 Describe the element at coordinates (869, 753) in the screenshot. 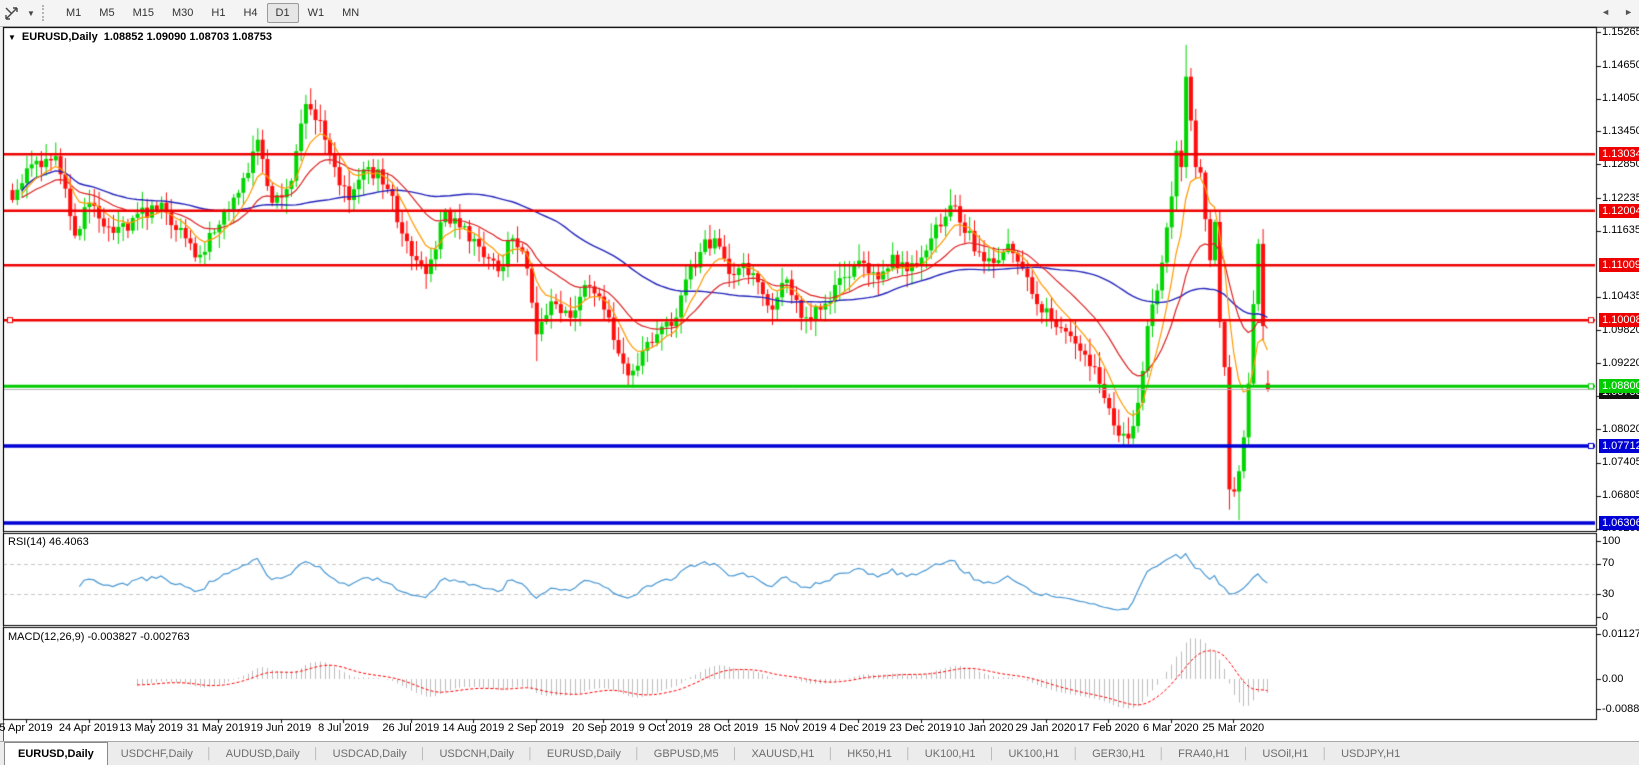

I see `chart-tab-hk50-h1: HK50,H1` at that location.